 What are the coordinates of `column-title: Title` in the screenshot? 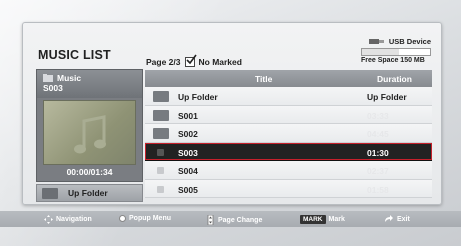 It's located at (264, 79).